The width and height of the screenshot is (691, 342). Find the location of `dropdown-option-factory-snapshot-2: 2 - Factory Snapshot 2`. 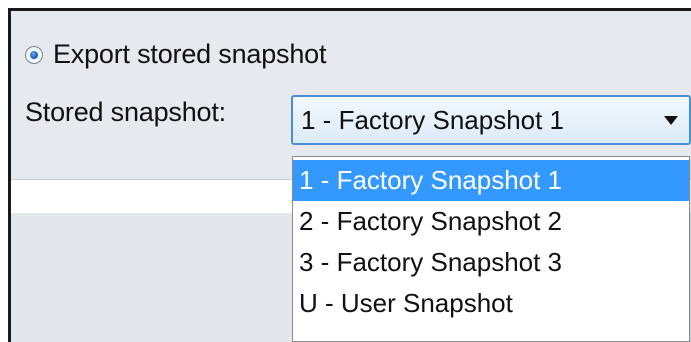

dropdown-option-factory-snapshot-2: 2 - Factory Snapshot 2 is located at coordinates (491, 221).